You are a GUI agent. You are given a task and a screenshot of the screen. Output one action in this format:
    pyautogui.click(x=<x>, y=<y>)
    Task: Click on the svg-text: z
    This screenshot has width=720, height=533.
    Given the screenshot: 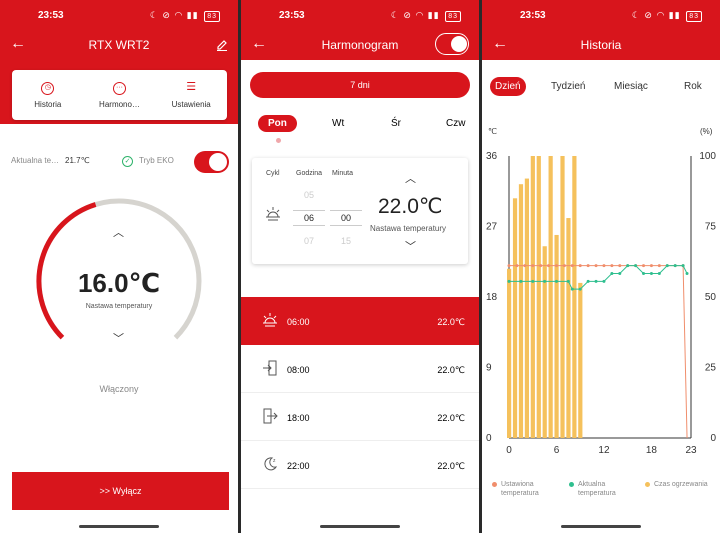 What is the action you would take?
    pyautogui.click(x=274, y=461)
    